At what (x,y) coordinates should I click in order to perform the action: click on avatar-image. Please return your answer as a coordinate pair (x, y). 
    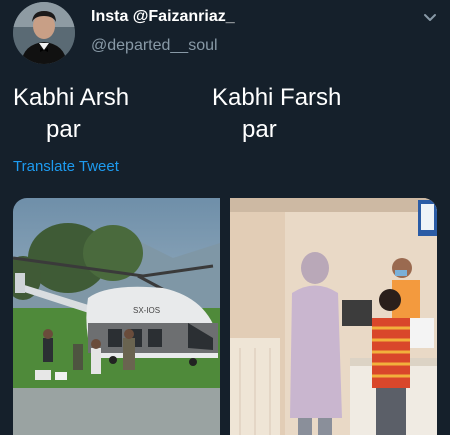
    Looking at the image, I should click on (44, 33).